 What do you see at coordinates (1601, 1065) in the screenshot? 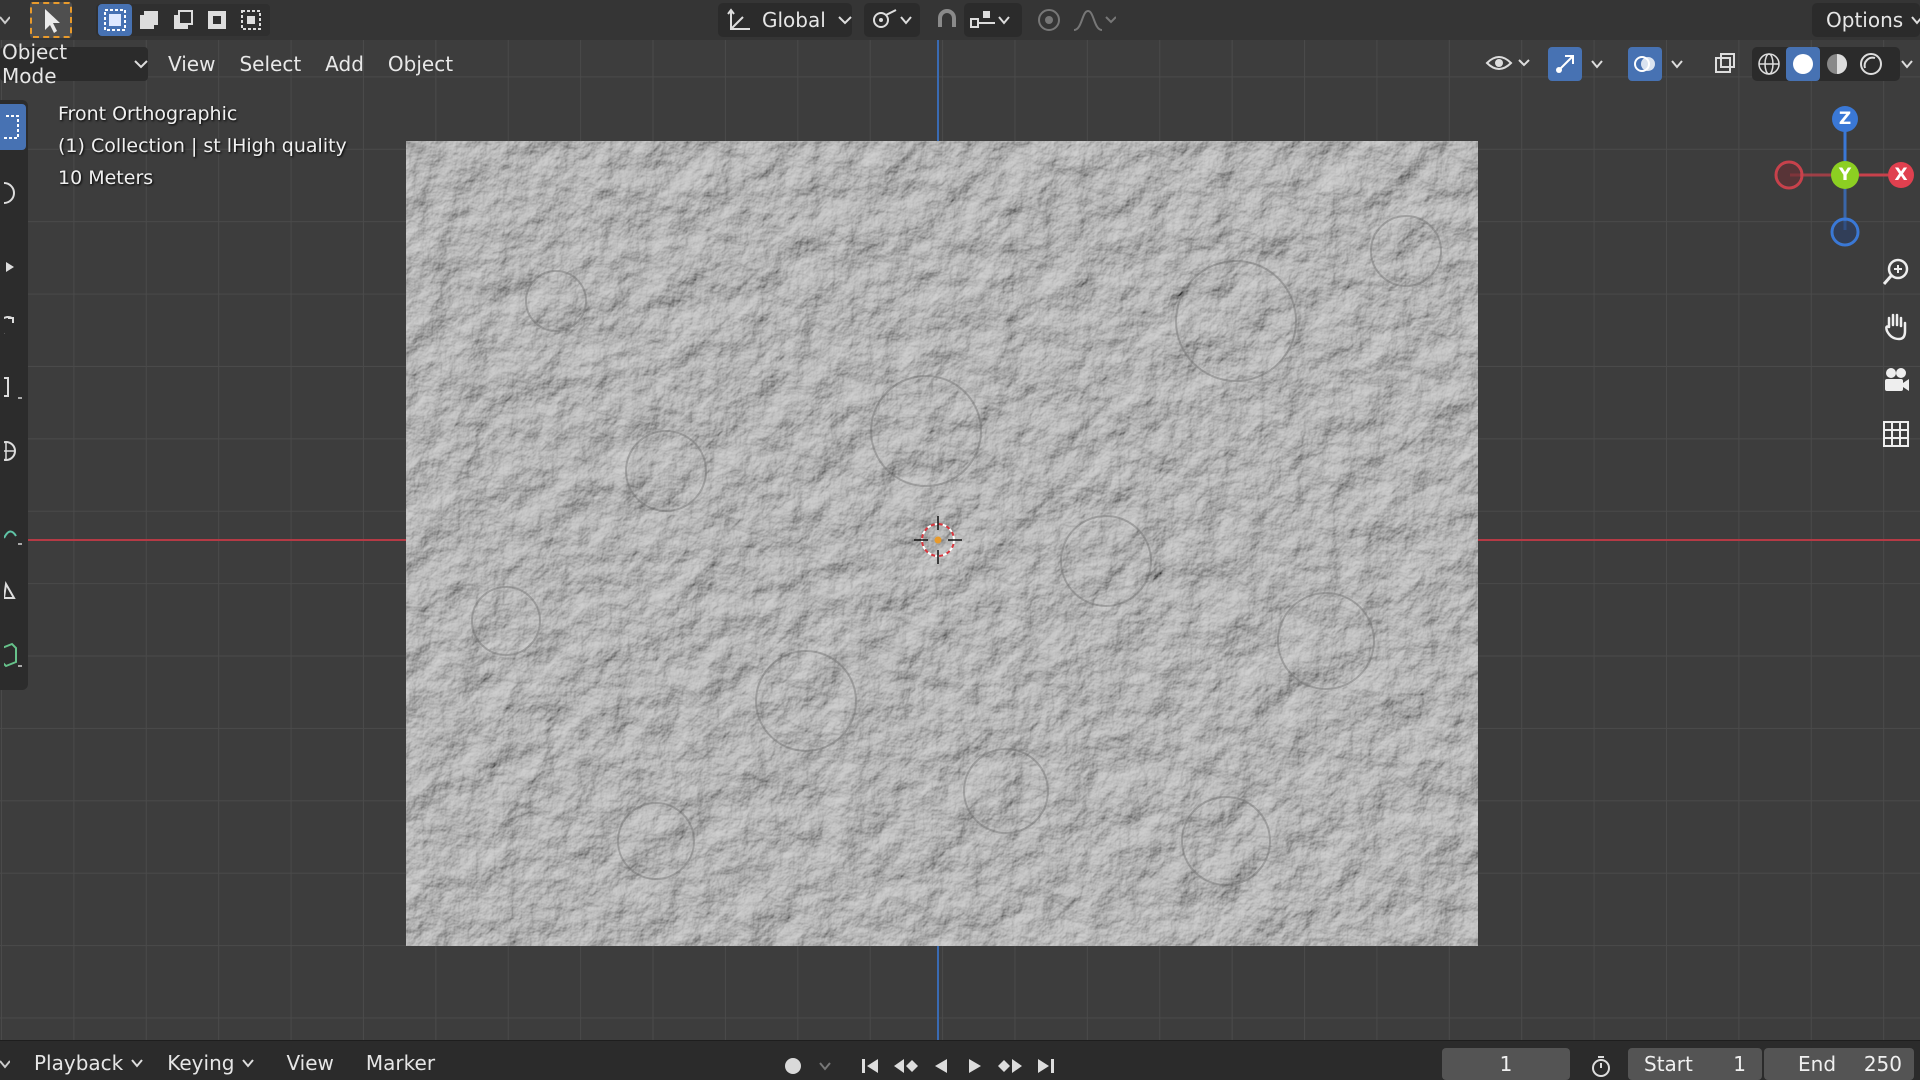
I see `stopwatch-icon` at bounding box center [1601, 1065].